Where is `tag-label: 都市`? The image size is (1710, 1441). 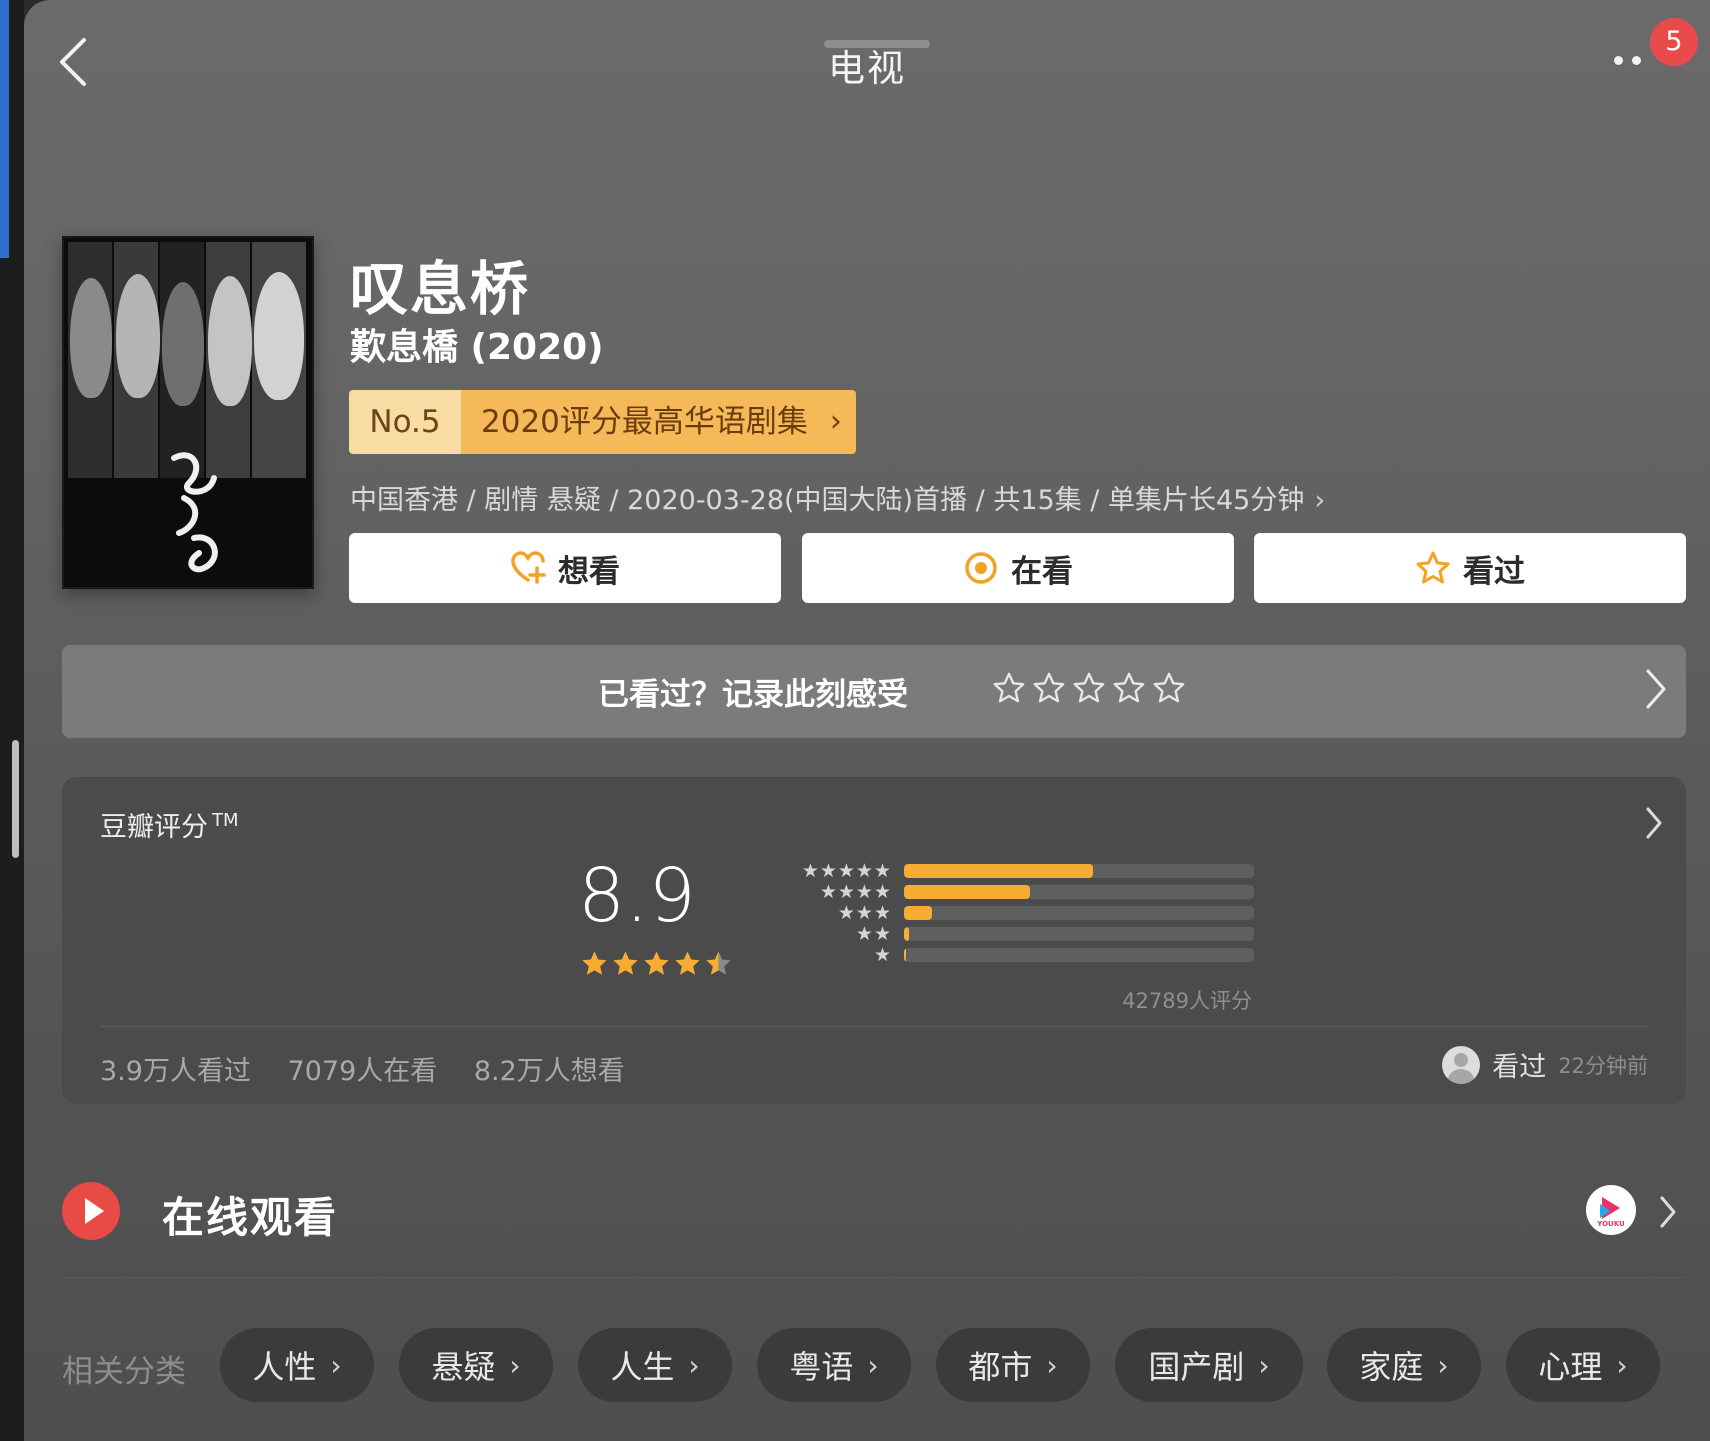 tag-label: 都市 is located at coordinates (1000, 1367).